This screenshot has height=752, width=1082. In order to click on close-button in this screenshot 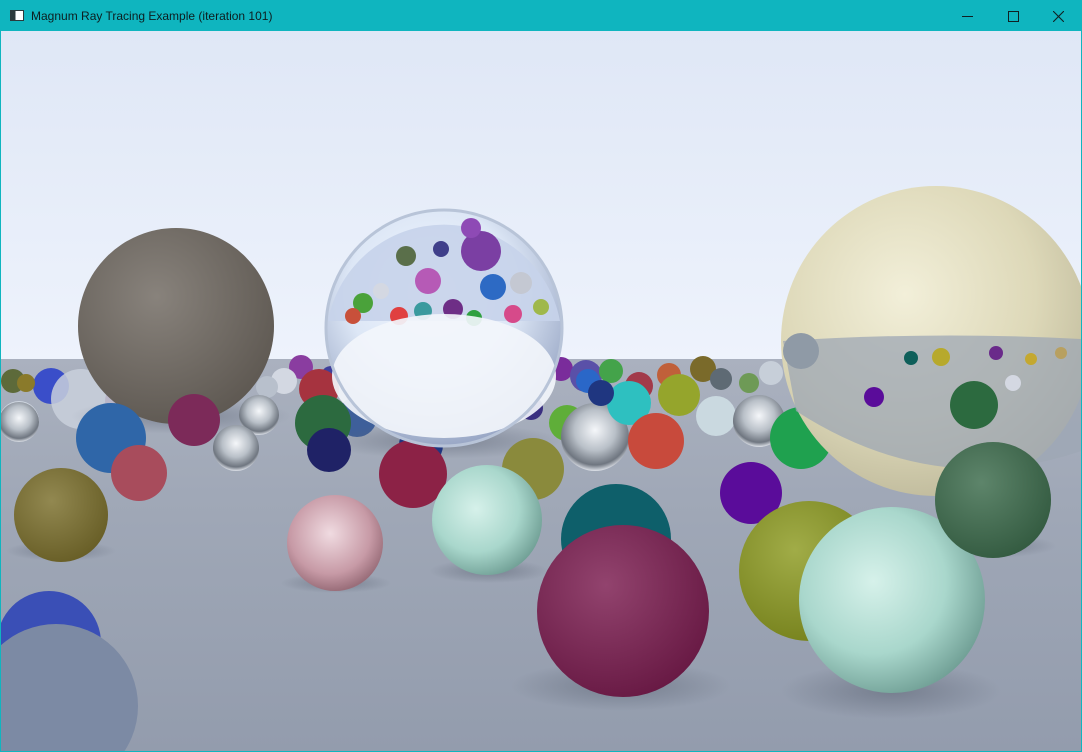, I will do `click(1058, 16)`.